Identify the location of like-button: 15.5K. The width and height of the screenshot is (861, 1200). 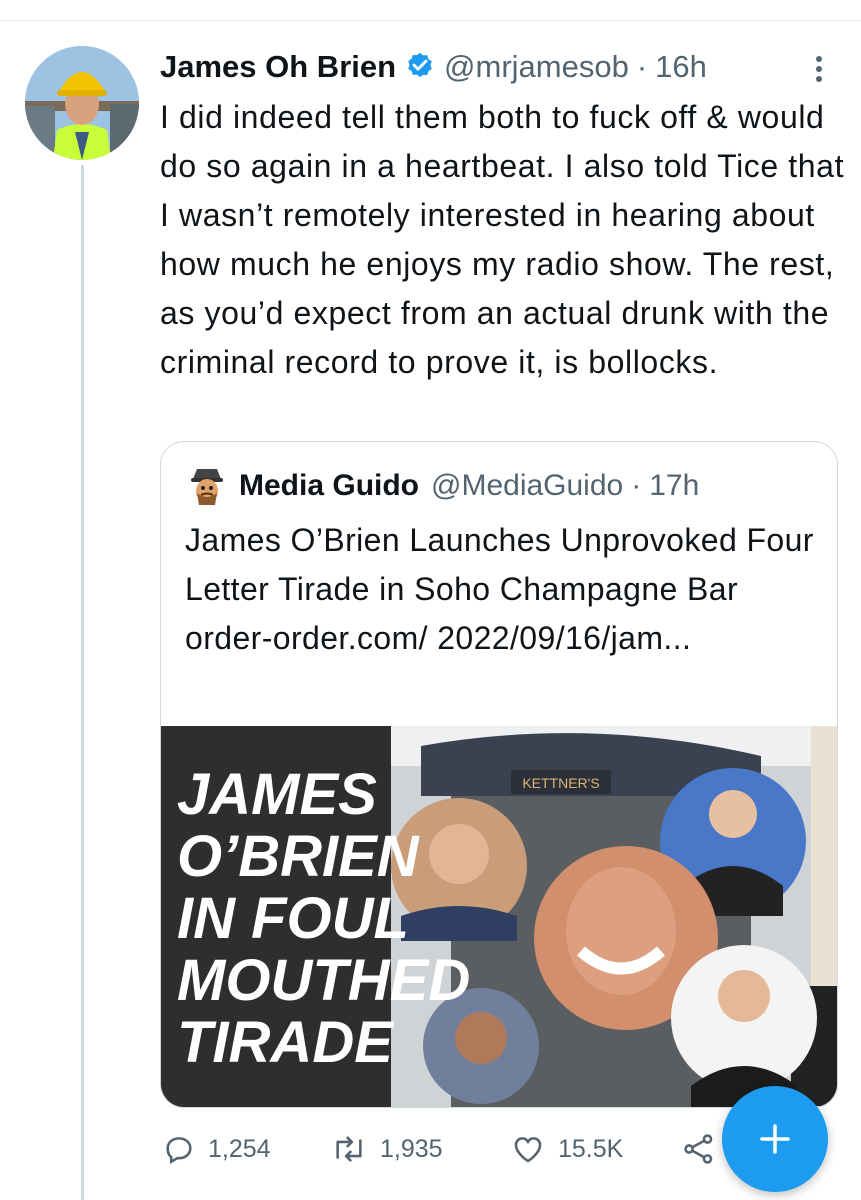
(566, 1149).